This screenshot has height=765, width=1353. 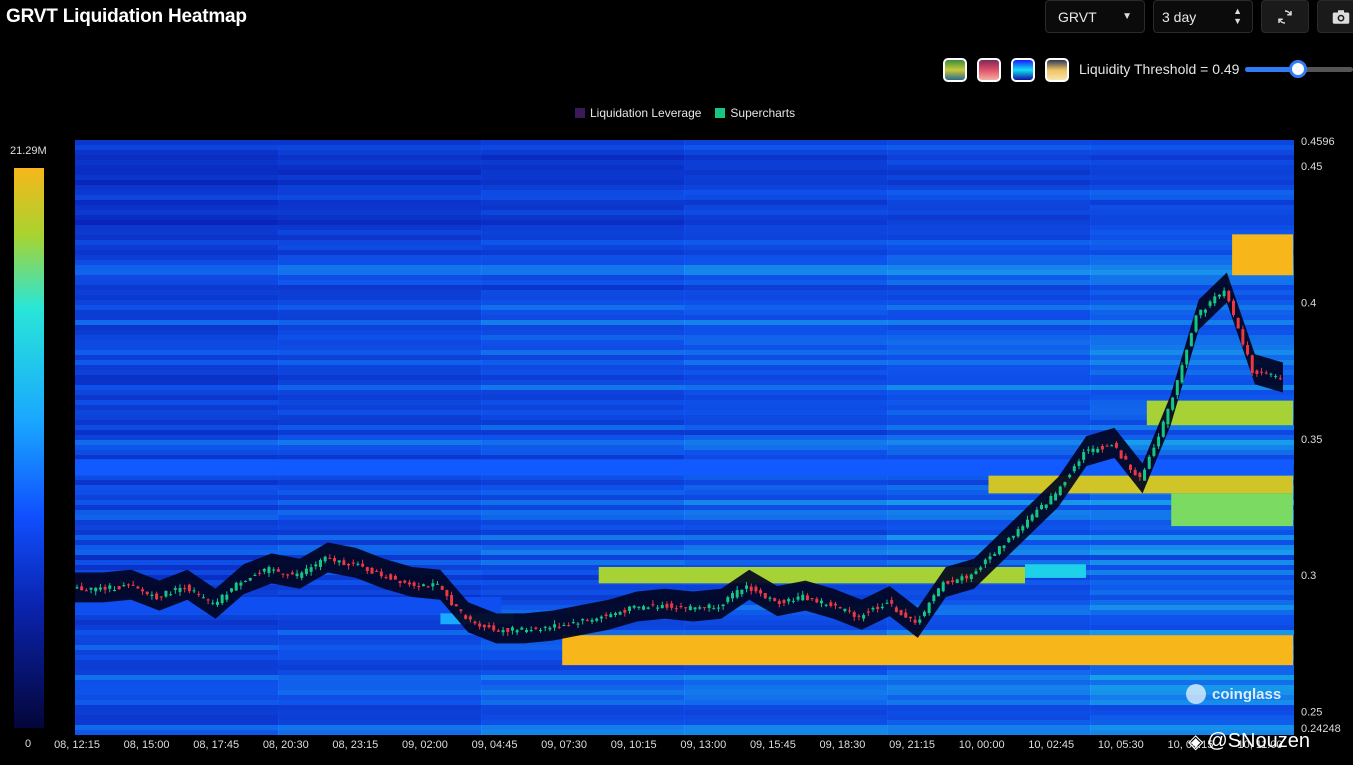 What do you see at coordinates (912, 745) in the screenshot?
I see `x-tick-label: 09, 21:15` at bounding box center [912, 745].